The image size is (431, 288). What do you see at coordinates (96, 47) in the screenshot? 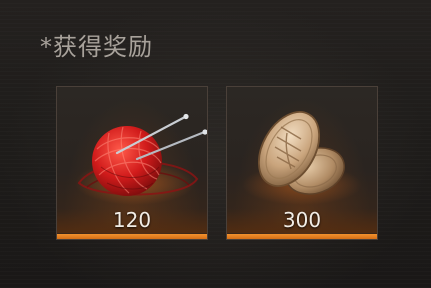
I see `rewards-title: *获得奖励` at bounding box center [96, 47].